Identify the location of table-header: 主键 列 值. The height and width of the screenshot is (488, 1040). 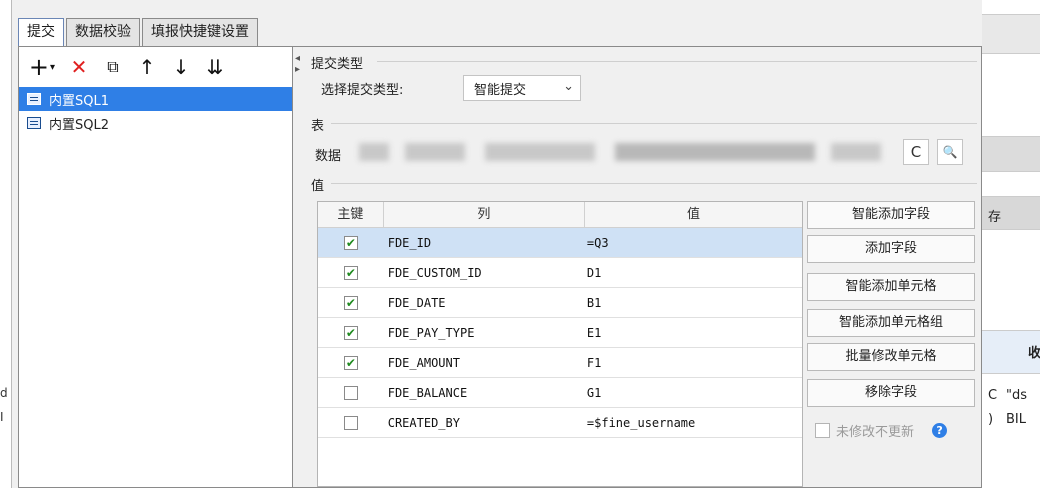
(560, 215).